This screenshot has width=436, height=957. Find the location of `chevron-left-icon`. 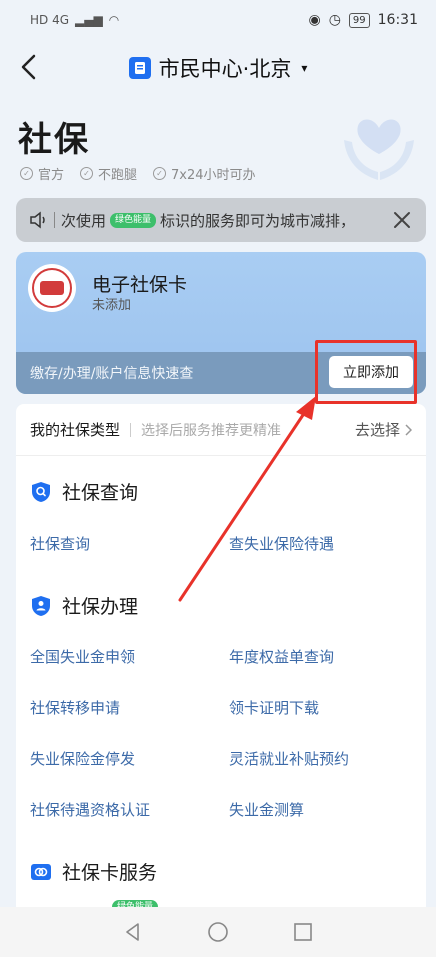

chevron-left-icon is located at coordinates (28, 67).